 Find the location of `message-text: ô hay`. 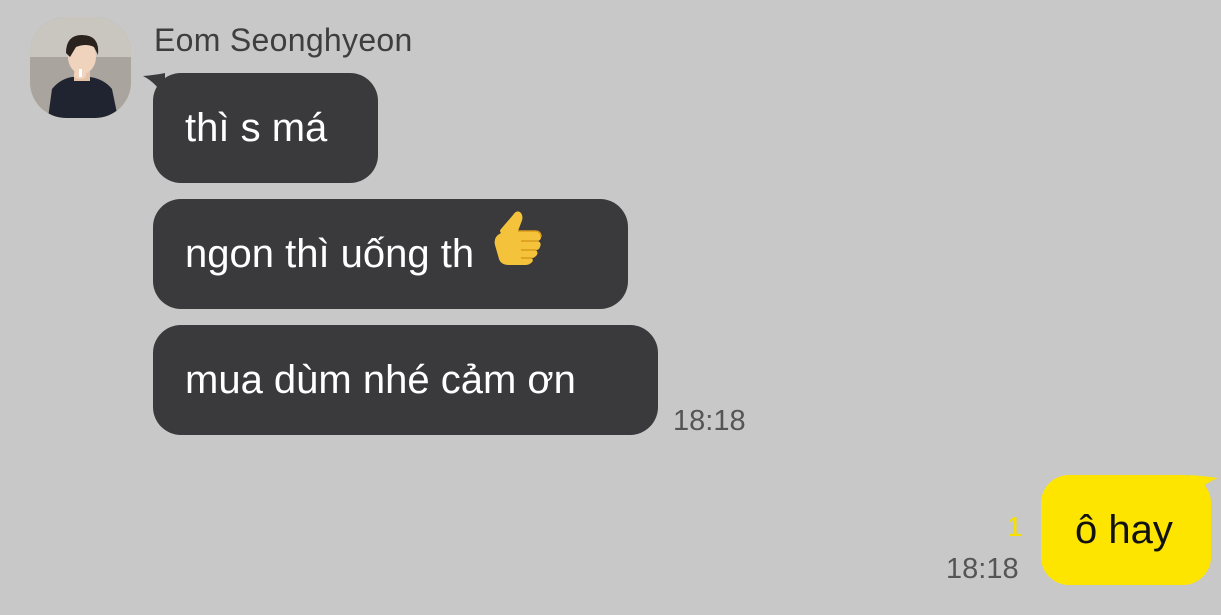

message-text: ô hay is located at coordinates (1124, 530).